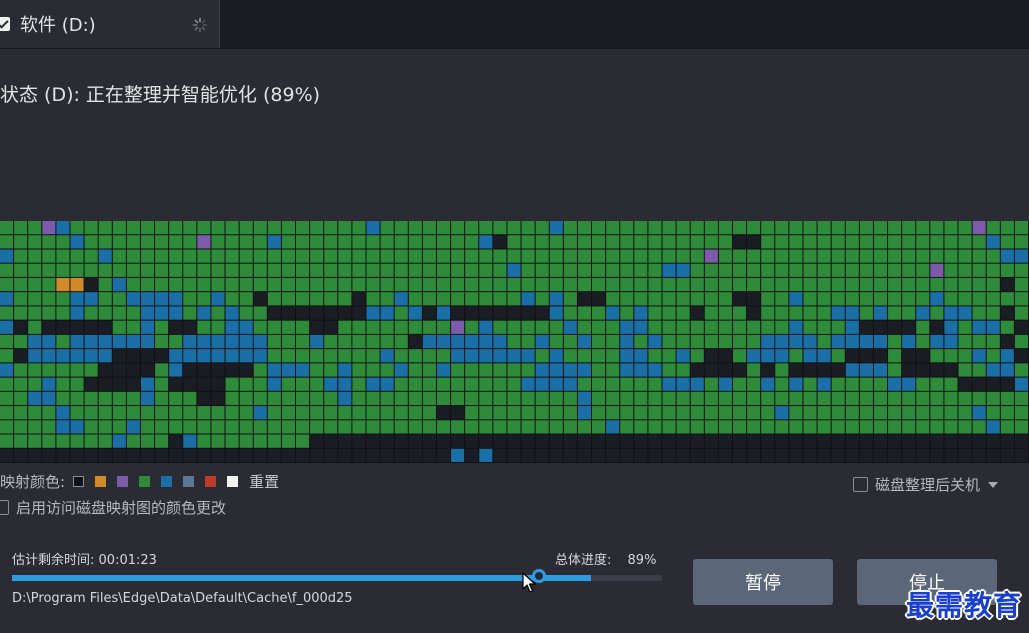 The width and height of the screenshot is (1029, 633). Describe the element at coordinates (337, 576) in the screenshot. I see `progress-bar` at that location.